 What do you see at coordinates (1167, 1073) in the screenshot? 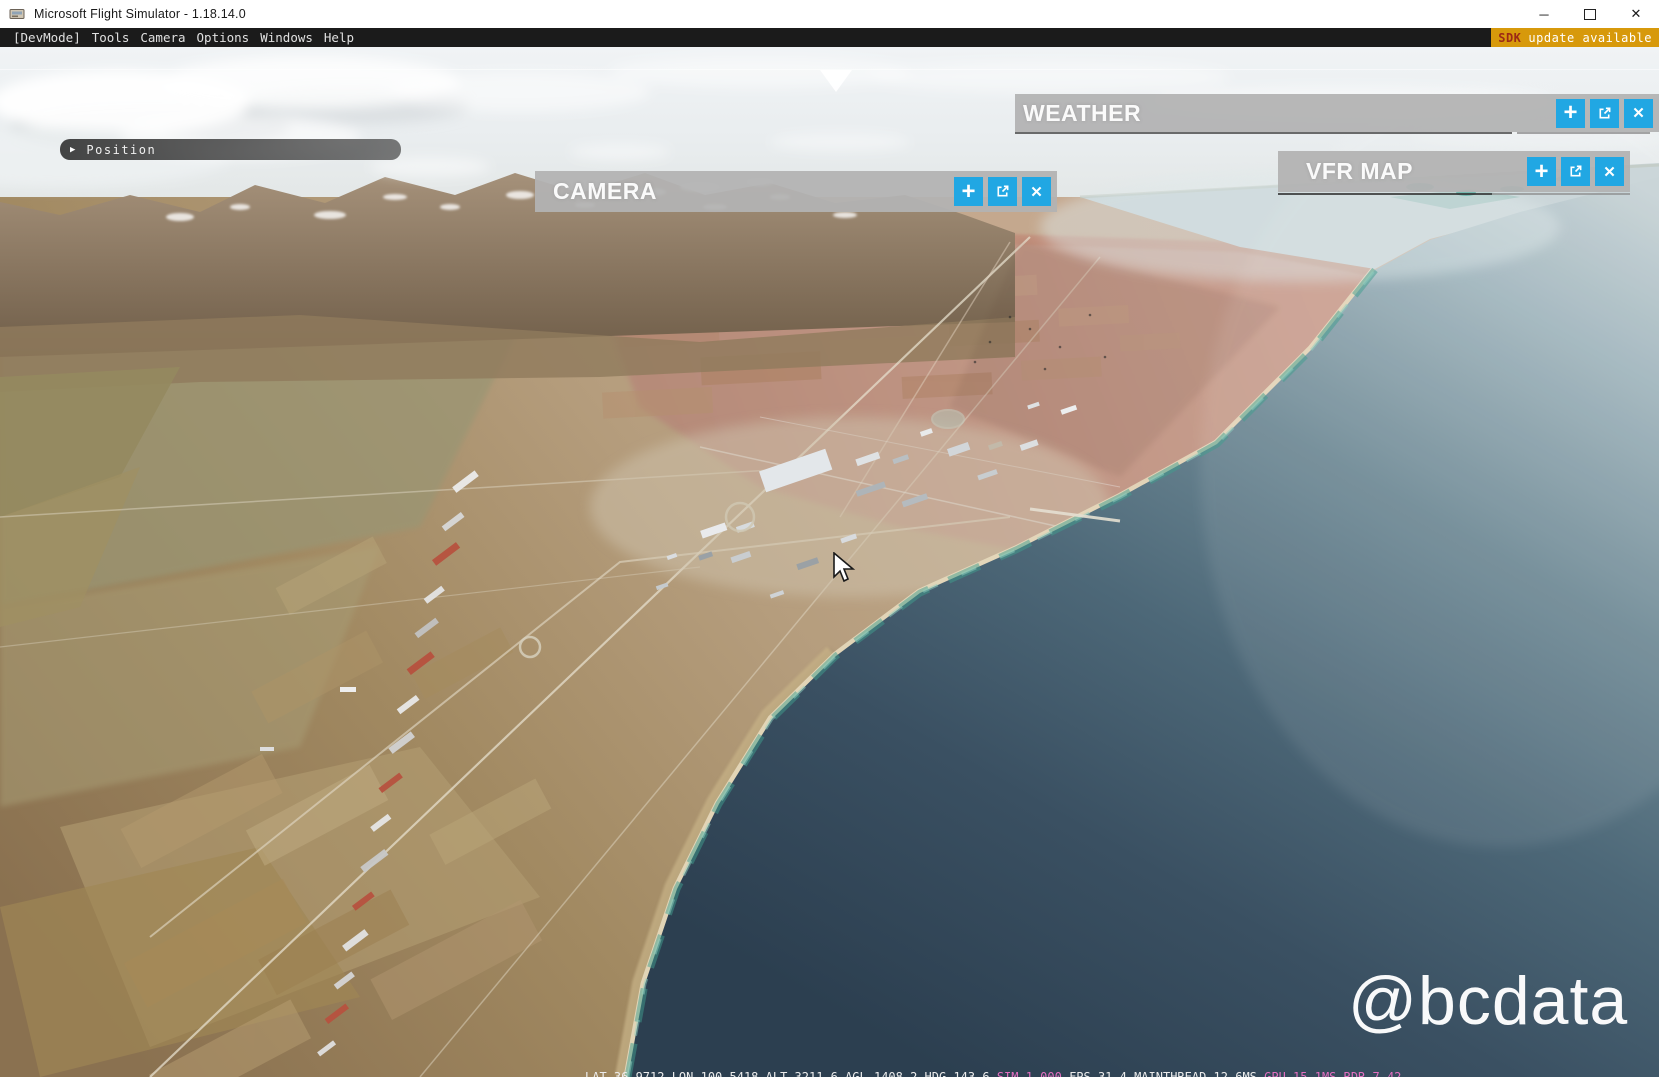
I see `telemetry-segment: FPS 31.4 MAINTHREAD 12.6MS` at bounding box center [1167, 1073].